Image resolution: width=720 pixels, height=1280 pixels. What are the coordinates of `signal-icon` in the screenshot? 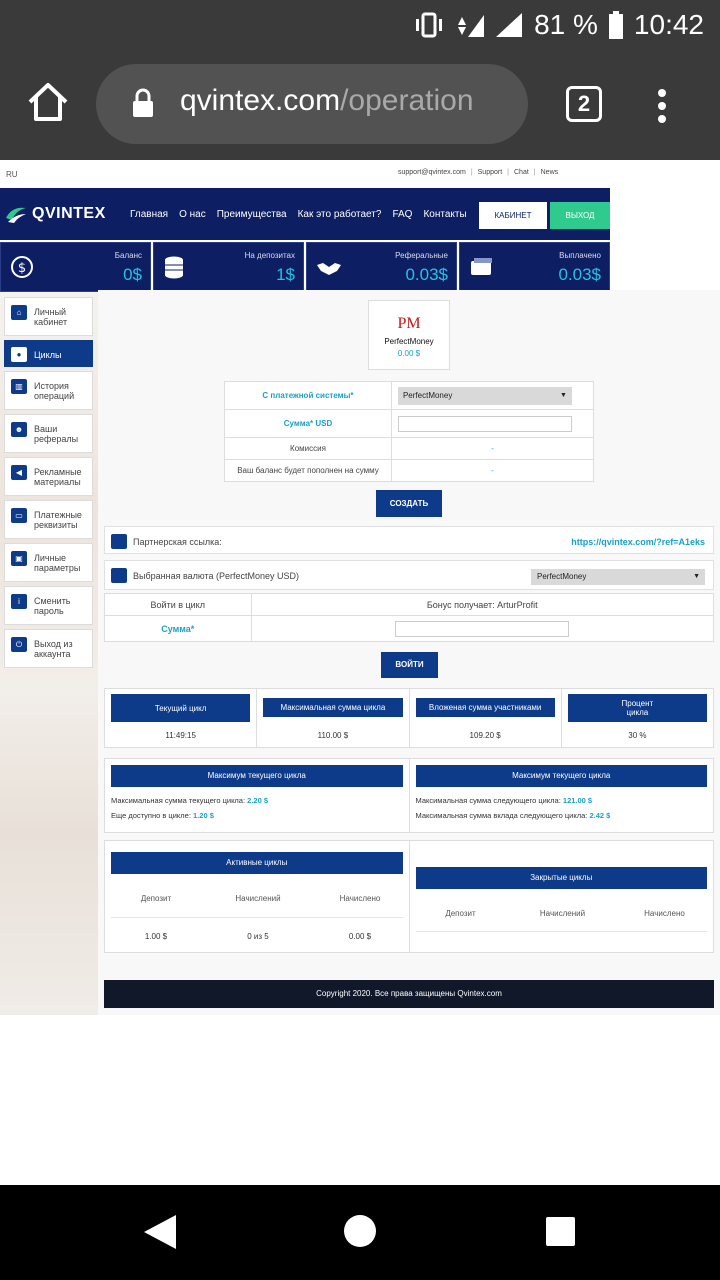 It's located at (509, 25).